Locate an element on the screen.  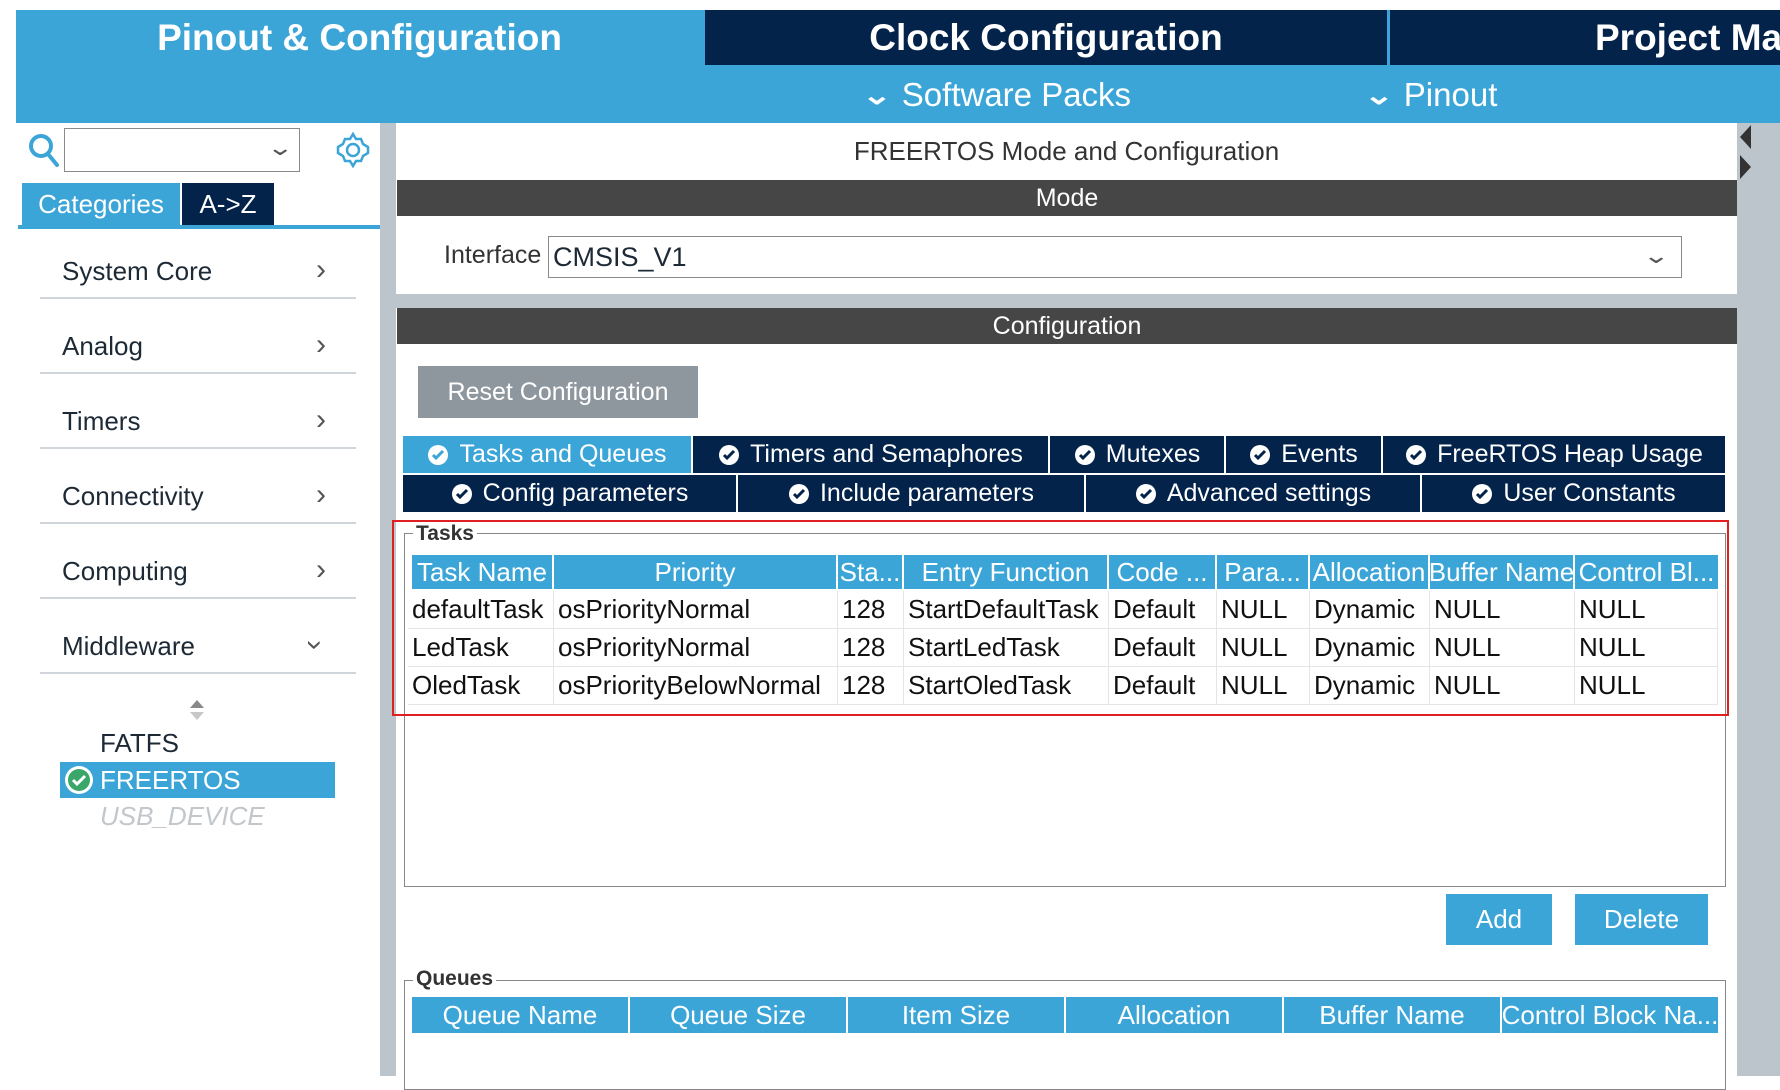
category-system-core: System Core › is located at coordinates (198, 262).